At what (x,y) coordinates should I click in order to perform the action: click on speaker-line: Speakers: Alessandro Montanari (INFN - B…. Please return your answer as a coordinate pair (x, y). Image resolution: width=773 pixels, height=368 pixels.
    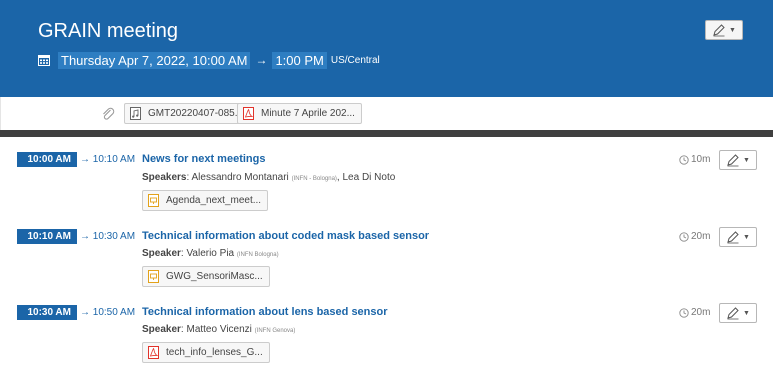
    Looking at the image, I should click on (269, 177).